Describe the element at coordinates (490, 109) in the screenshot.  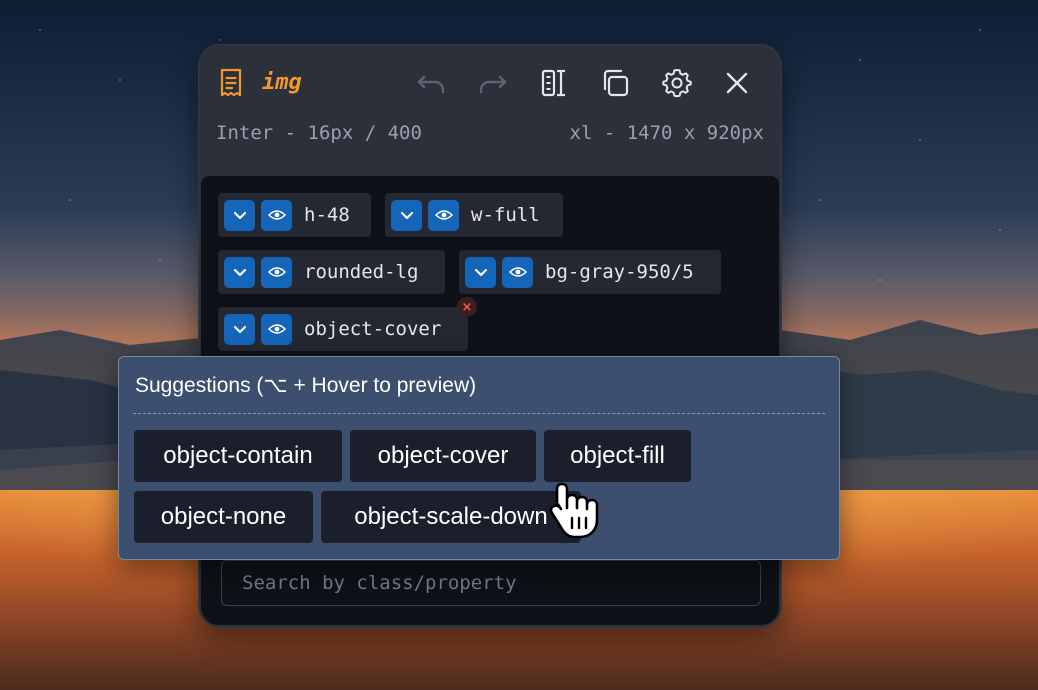
I see `panel-header: img Inter - 16px / 400 xl - 1470 x 920px` at that location.